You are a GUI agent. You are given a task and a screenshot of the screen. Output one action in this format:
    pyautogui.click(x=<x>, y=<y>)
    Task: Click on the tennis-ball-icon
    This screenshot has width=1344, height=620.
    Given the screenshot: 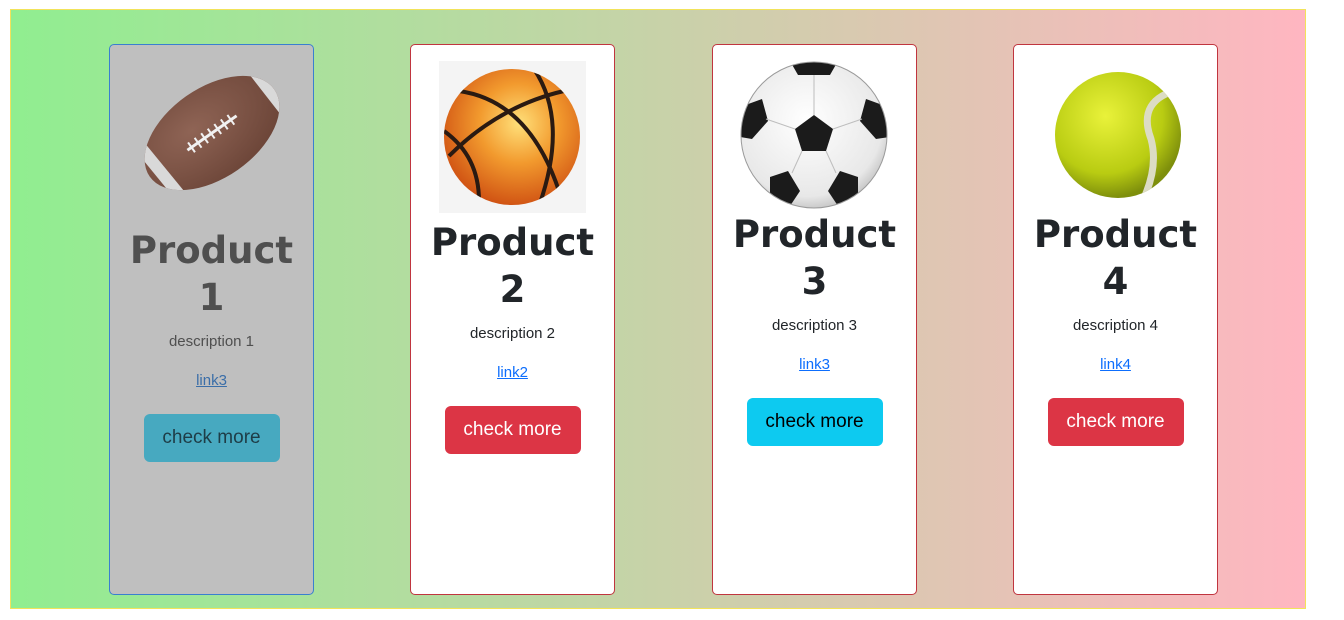 What is the action you would take?
    pyautogui.click(x=1117, y=135)
    